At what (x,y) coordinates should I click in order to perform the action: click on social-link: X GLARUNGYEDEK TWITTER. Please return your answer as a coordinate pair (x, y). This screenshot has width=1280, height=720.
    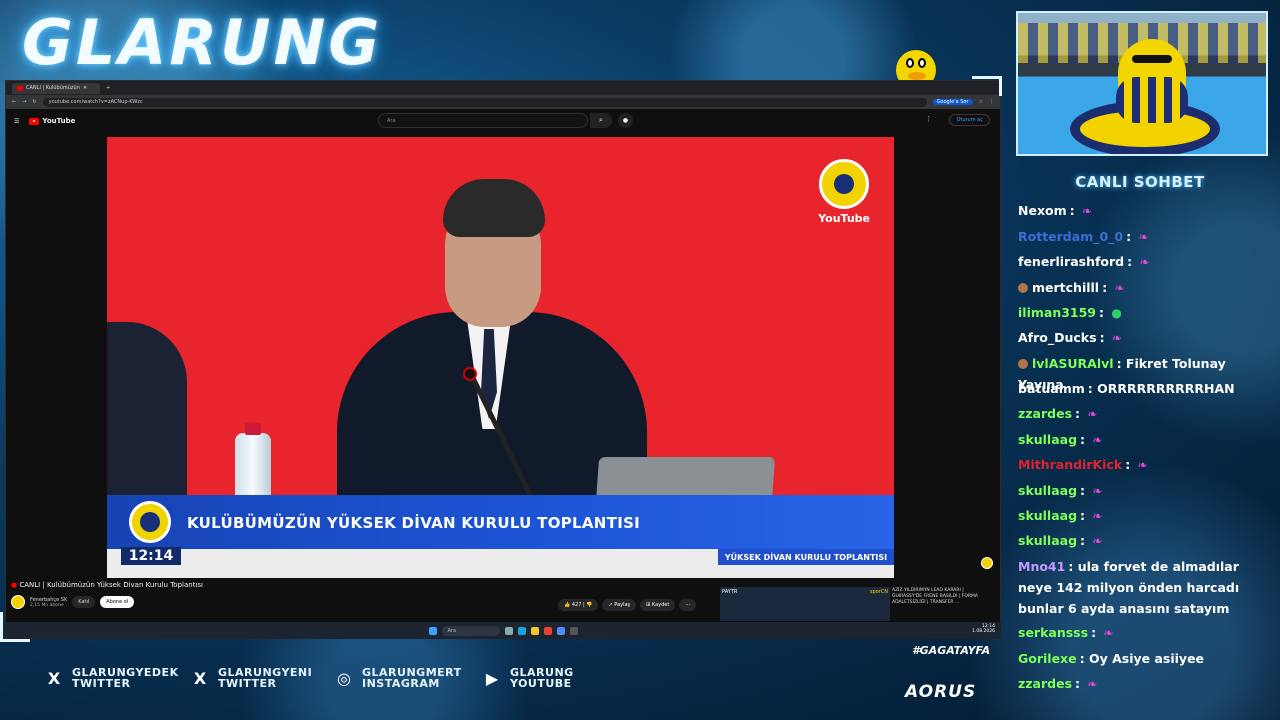
    Looking at the image, I should click on (111, 678).